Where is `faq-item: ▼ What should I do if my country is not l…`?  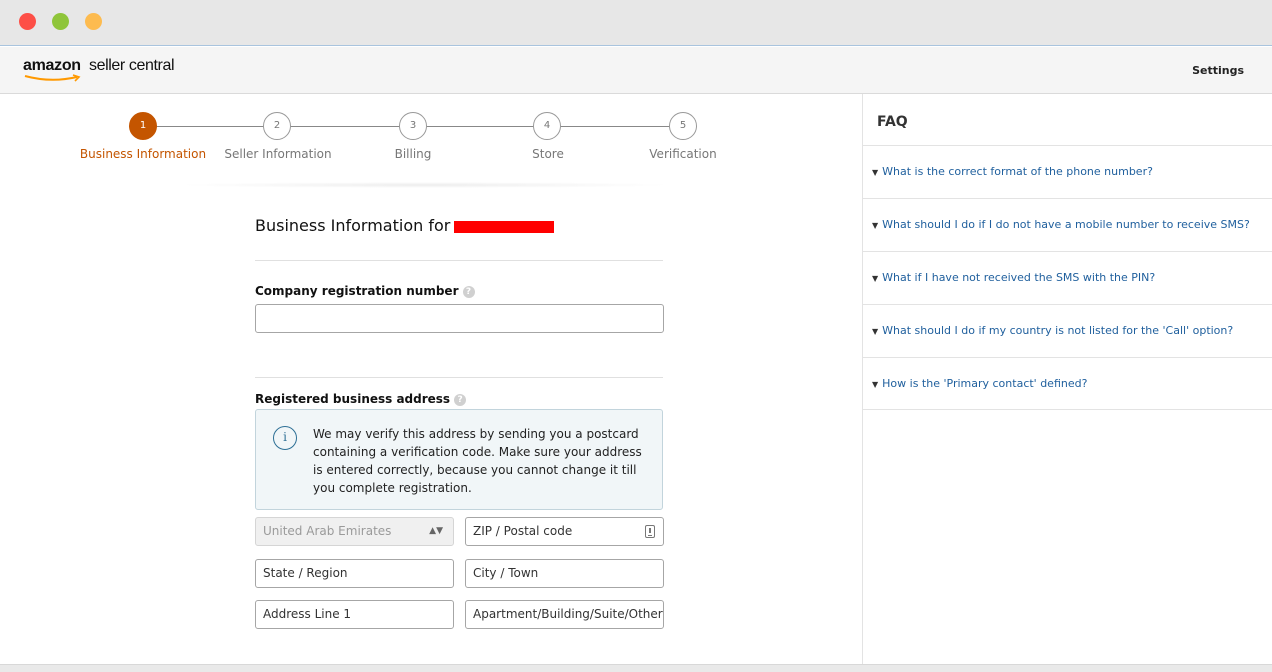 faq-item: ▼ What should I do if my country is not l… is located at coordinates (1067, 330).